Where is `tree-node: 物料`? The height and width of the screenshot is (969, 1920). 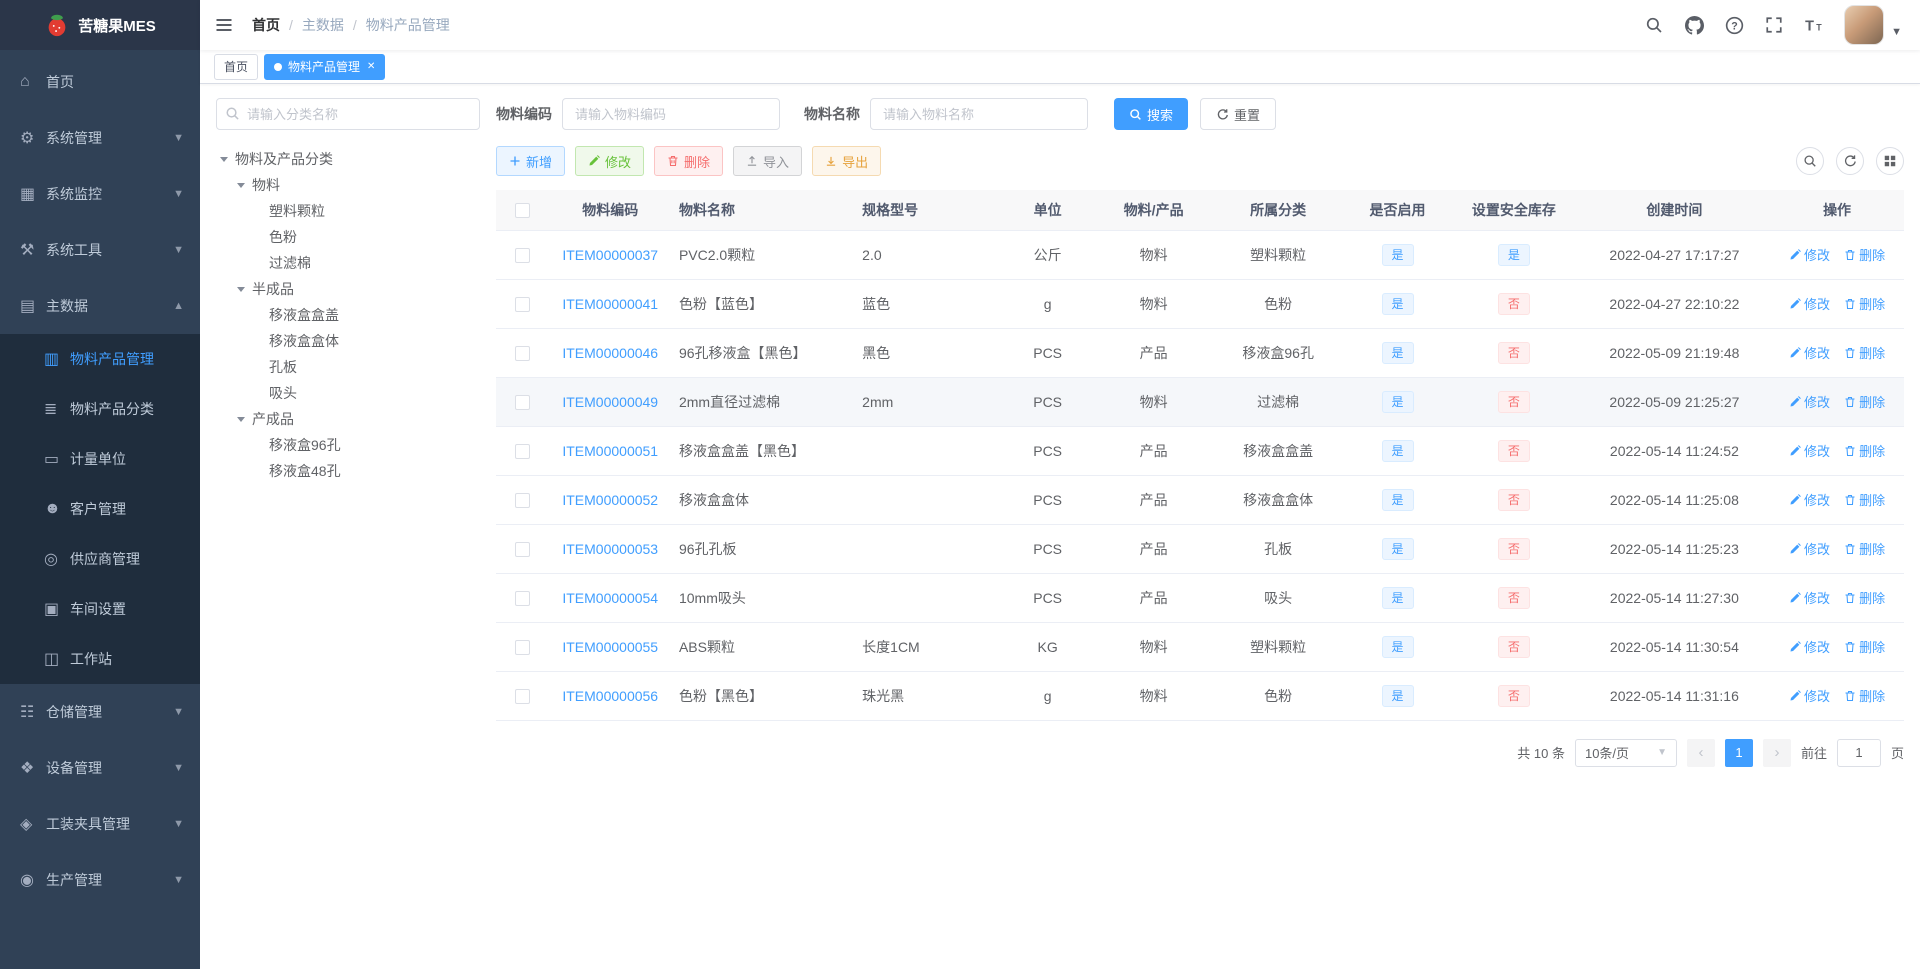
tree-node: 物料 is located at coordinates (348, 185).